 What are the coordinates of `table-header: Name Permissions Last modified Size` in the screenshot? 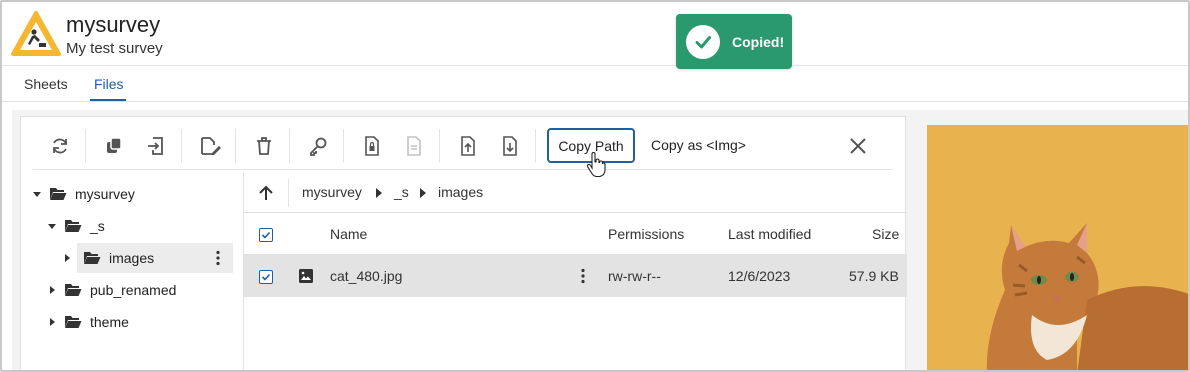 It's located at (575, 234).